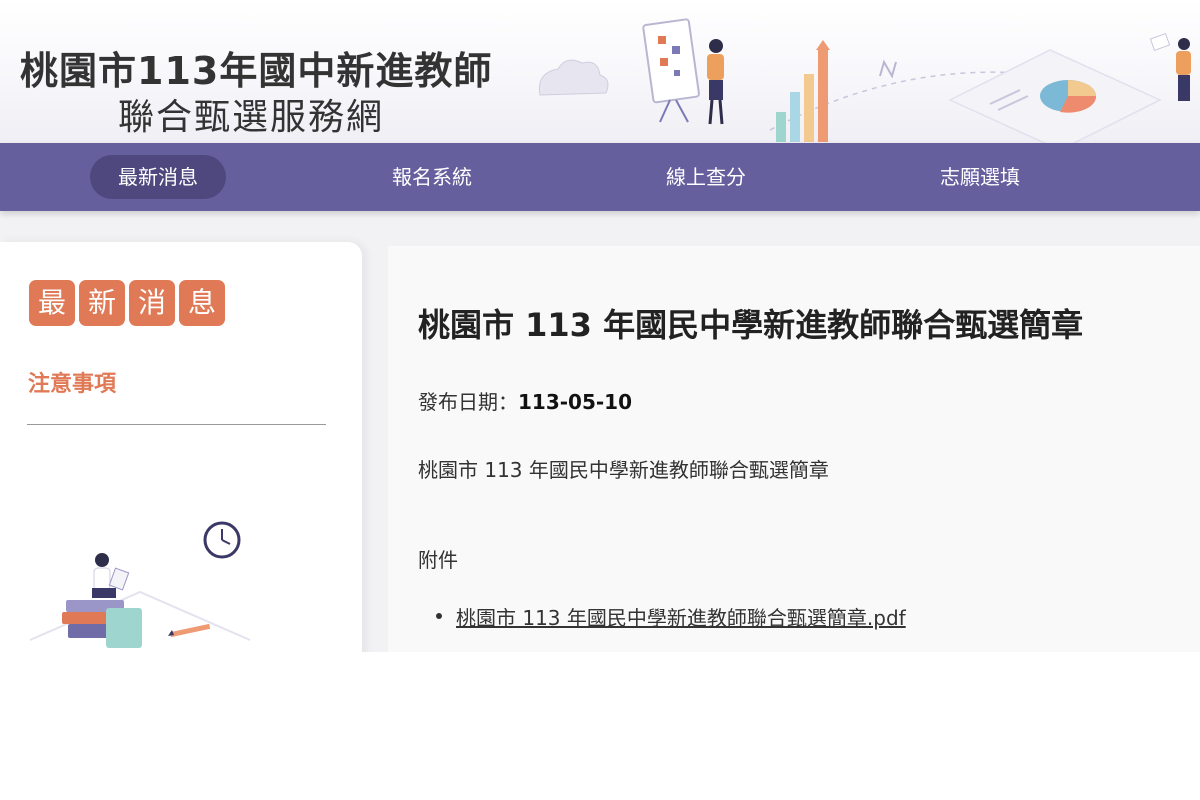 The height and width of the screenshot is (800, 1200). I want to click on sidebar-divider, so click(176, 424).